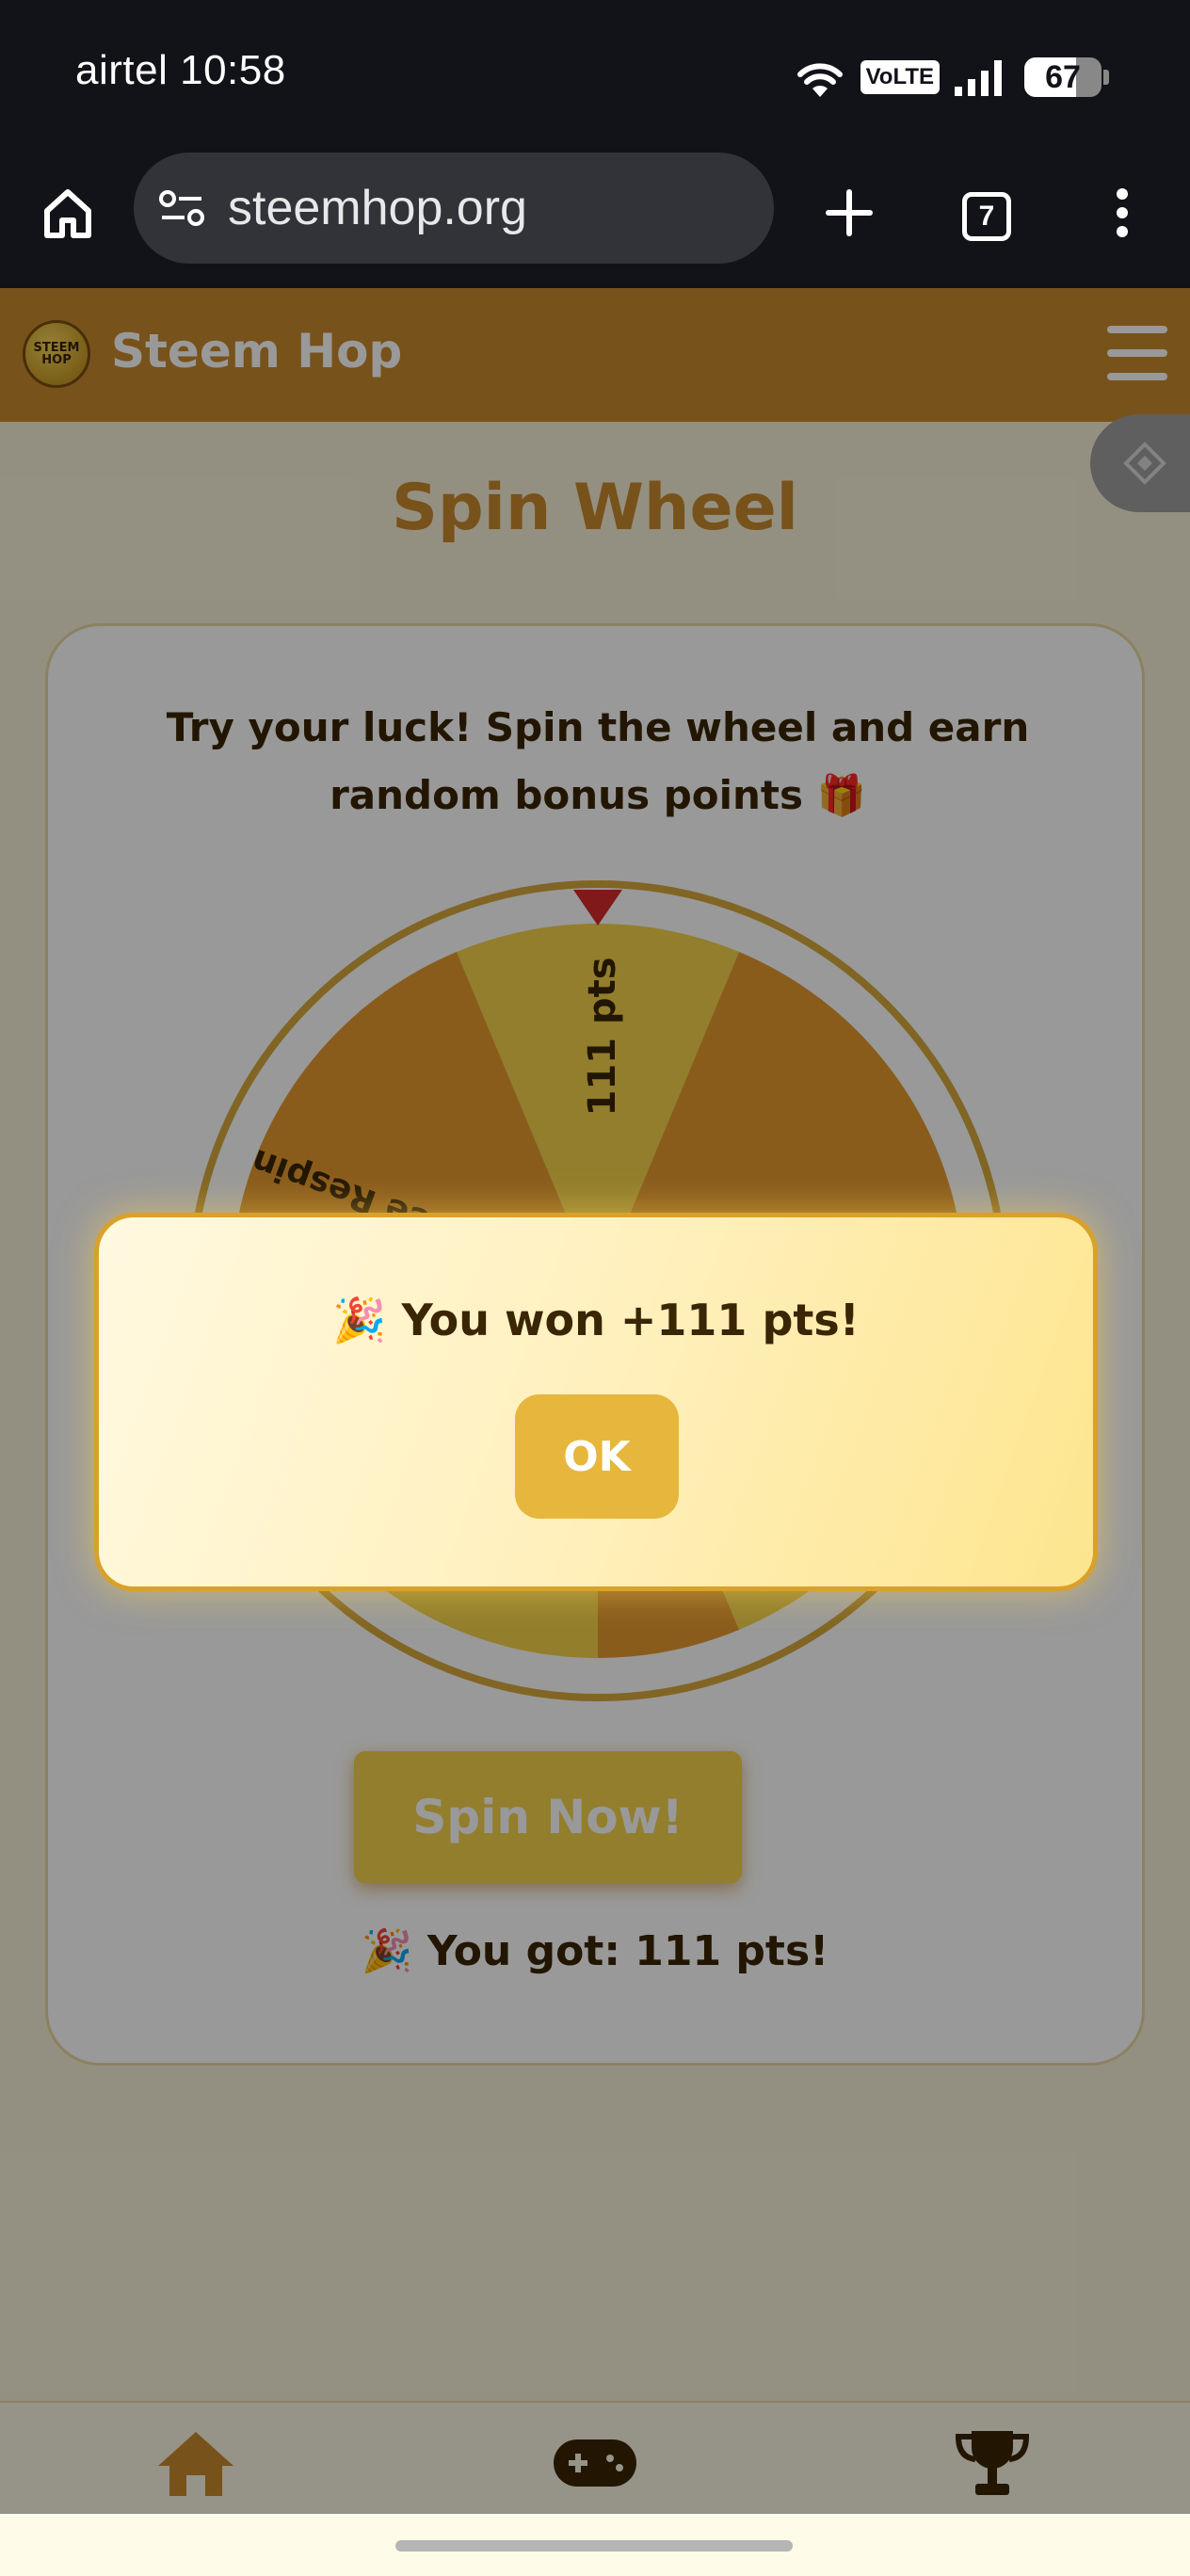 This screenshot has width=1190, height=2576. What do you see at coordinates (1122, 213) in the screenshot?
I see `more-icon` at bounding box center [1122, 213].